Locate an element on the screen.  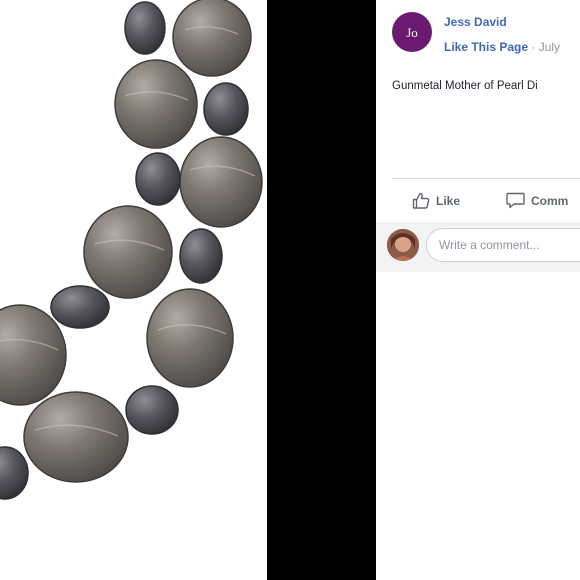
action-divider is located at coordinates (486, 178).